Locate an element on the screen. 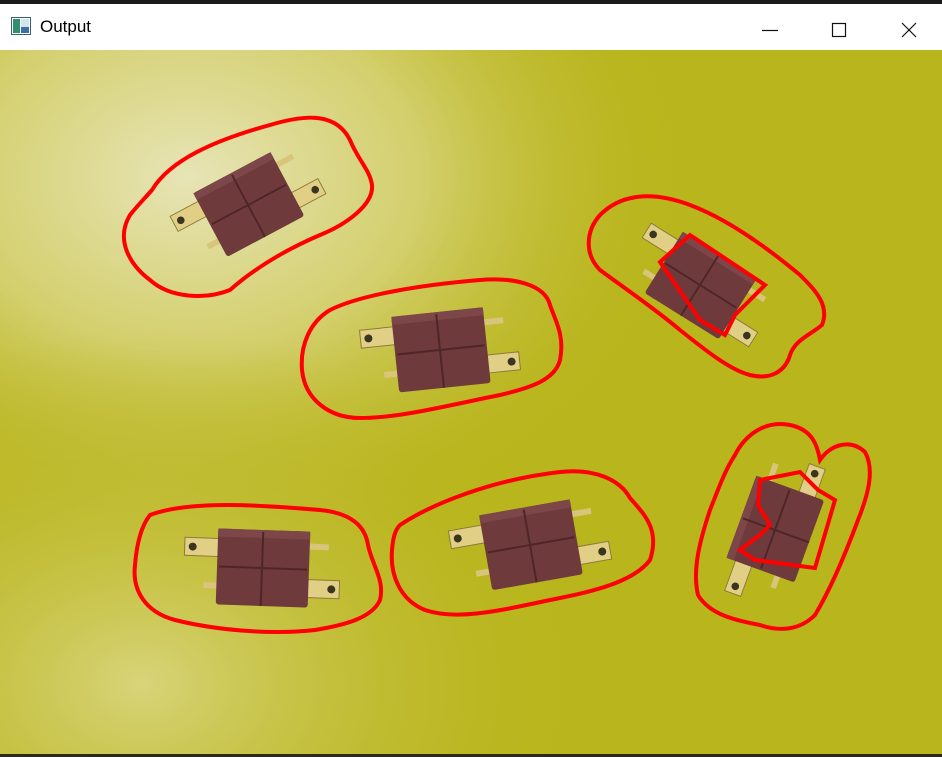  minimize-button is located at coordinates (770, 29).